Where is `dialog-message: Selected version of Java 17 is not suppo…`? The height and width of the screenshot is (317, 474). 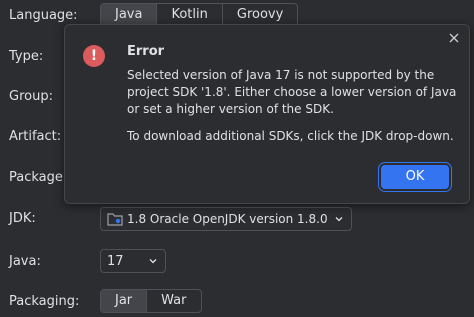 dialog-message: Selected version of Java 17 is not suppo… is located at coordinates (292, 92).